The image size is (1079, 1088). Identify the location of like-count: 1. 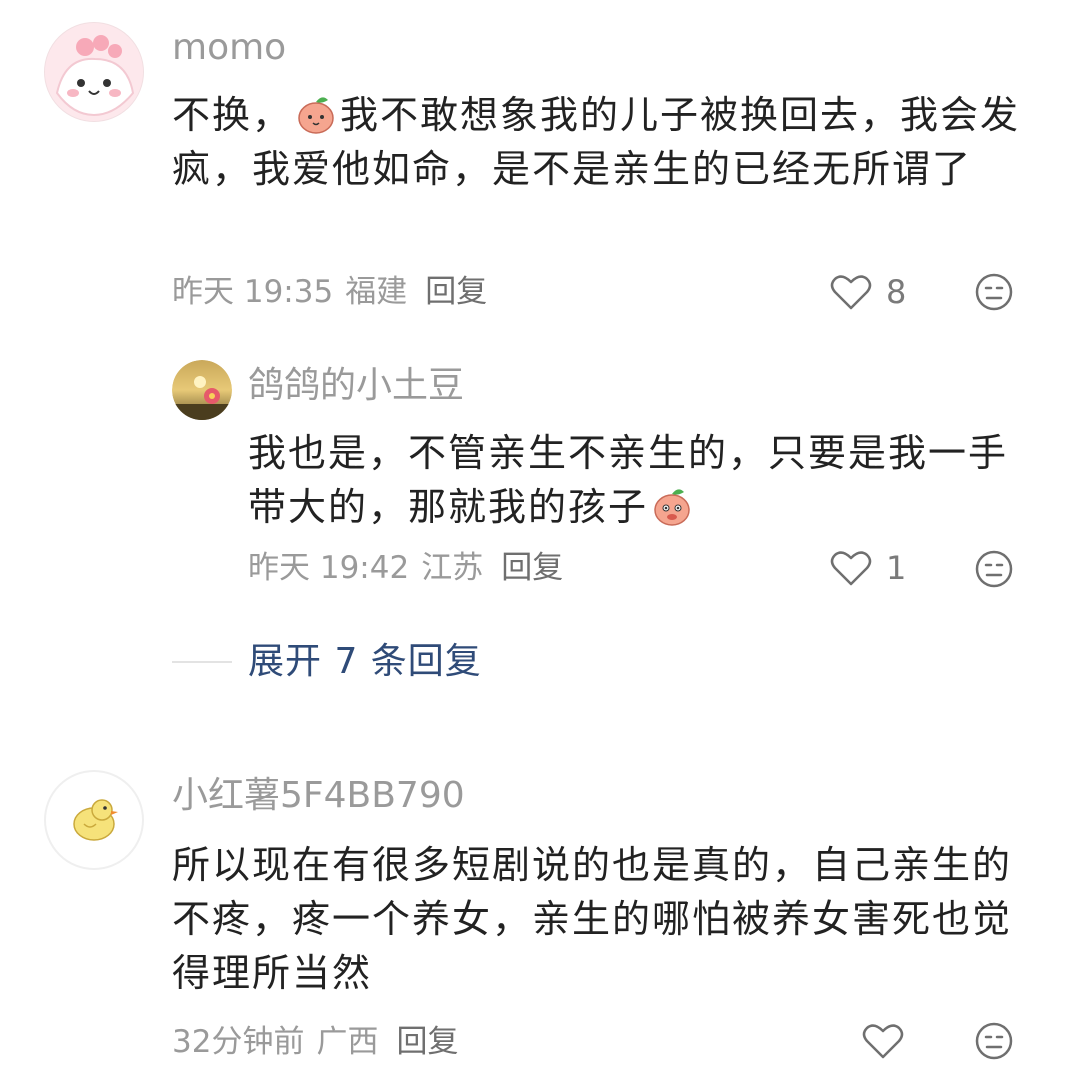
(896, 568).